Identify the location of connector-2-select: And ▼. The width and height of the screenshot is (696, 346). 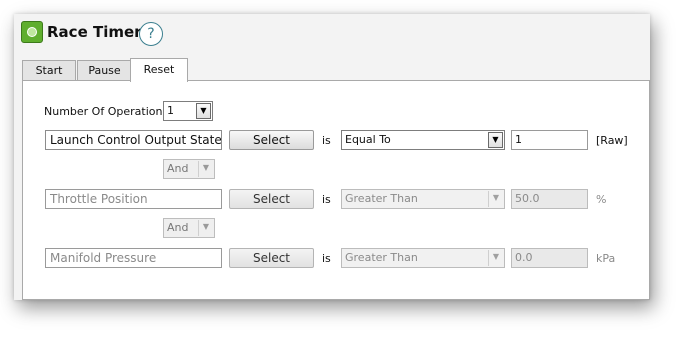
(189, 228).